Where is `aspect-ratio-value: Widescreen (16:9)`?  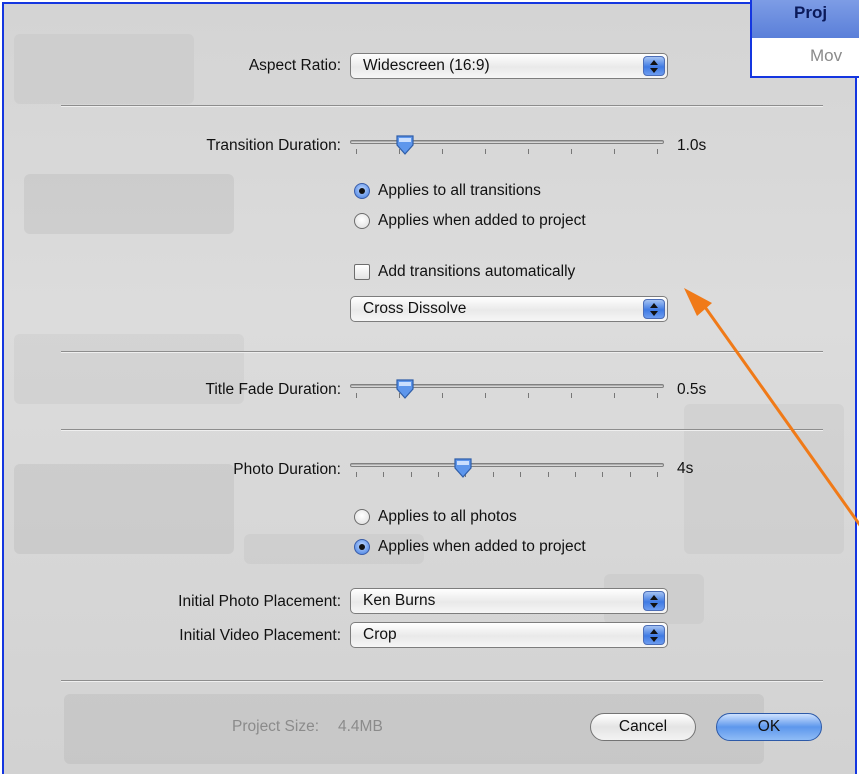 aspect-ratio-value: Widescreen (16:9) is located at coordinates (426, 65).